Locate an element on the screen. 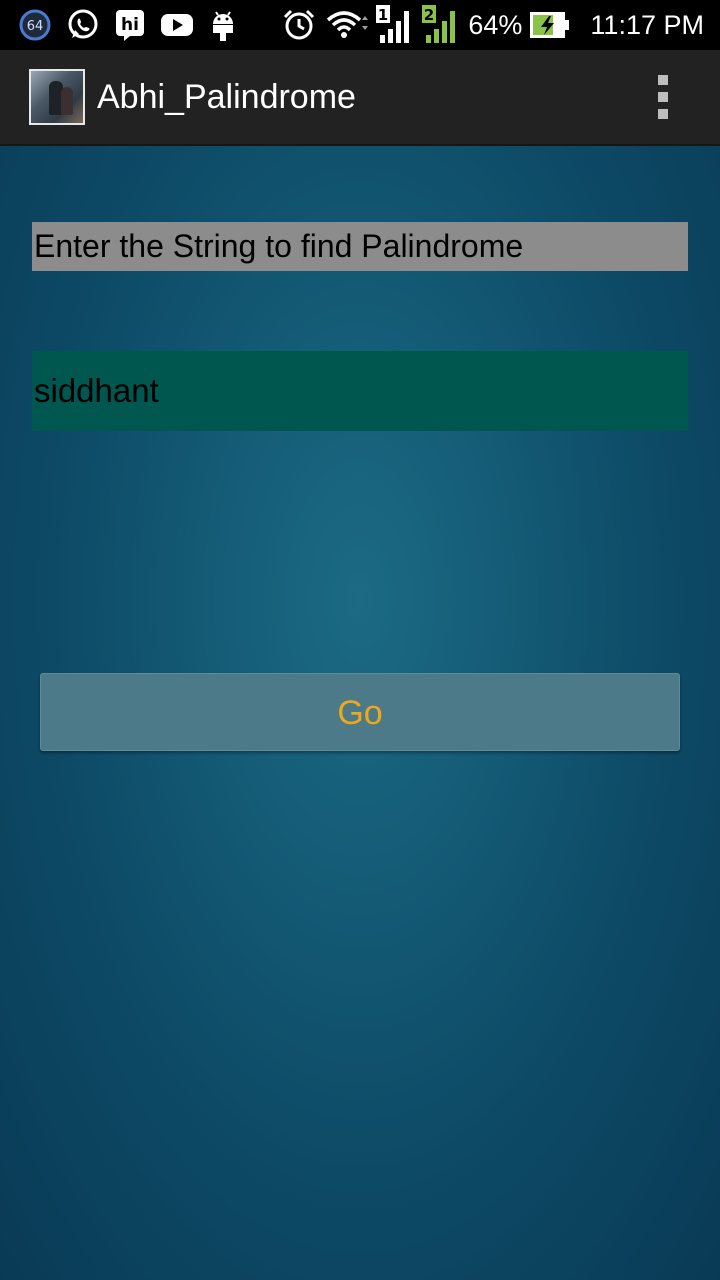 The image size is (720, 1280). signal-sim1-icon: 1 is located at coordinates (395, 25).